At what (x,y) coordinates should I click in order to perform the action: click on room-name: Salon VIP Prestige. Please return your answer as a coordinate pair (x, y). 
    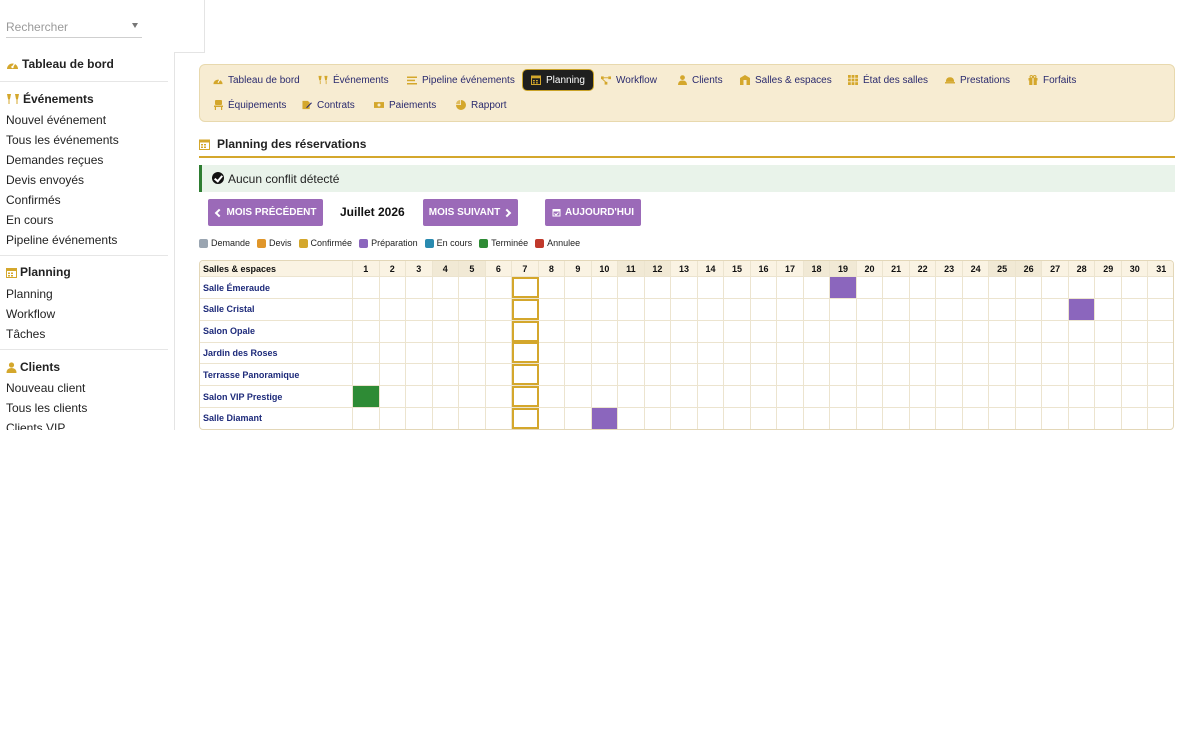
    Looking at the image, I should click on (276, 396).